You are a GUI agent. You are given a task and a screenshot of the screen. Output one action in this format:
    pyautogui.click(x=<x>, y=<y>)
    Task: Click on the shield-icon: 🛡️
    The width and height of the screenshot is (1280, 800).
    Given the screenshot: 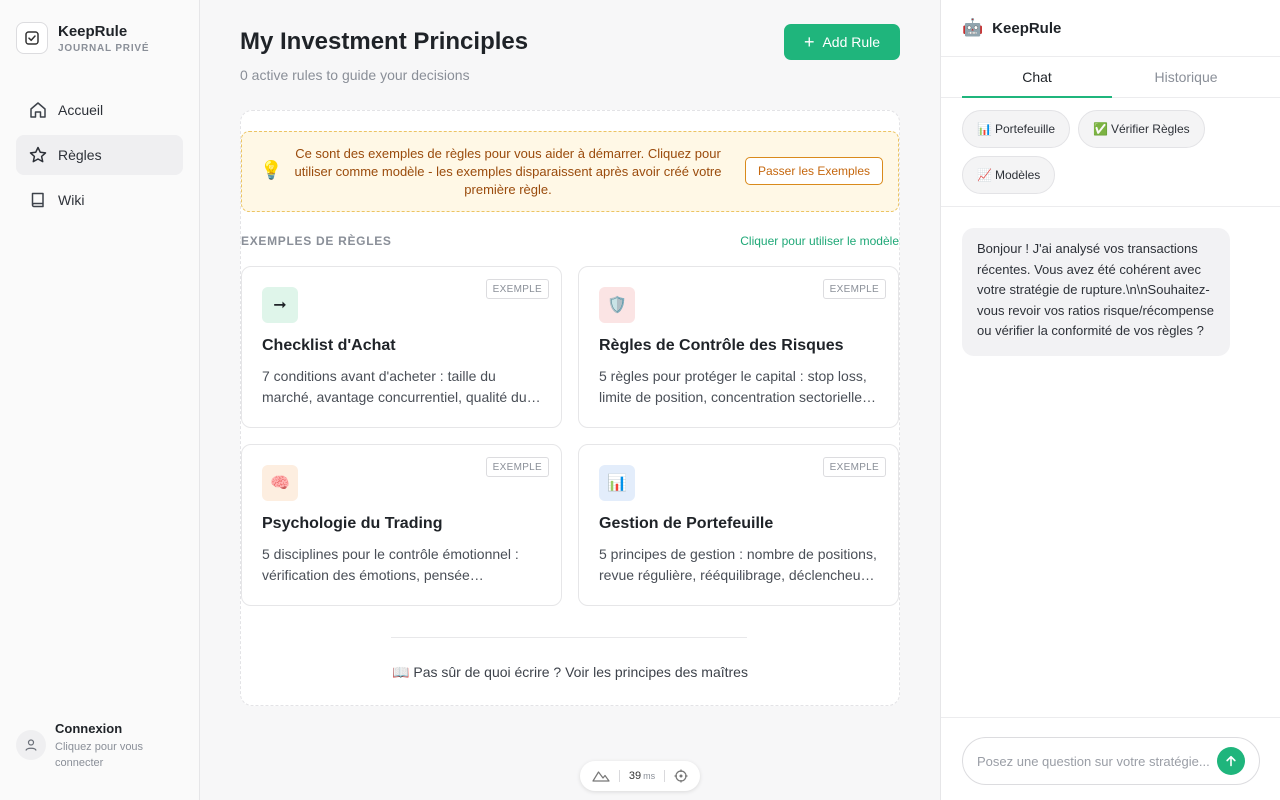 What is the action you would take?
    pyautogui.click(x=617, y=305)
    